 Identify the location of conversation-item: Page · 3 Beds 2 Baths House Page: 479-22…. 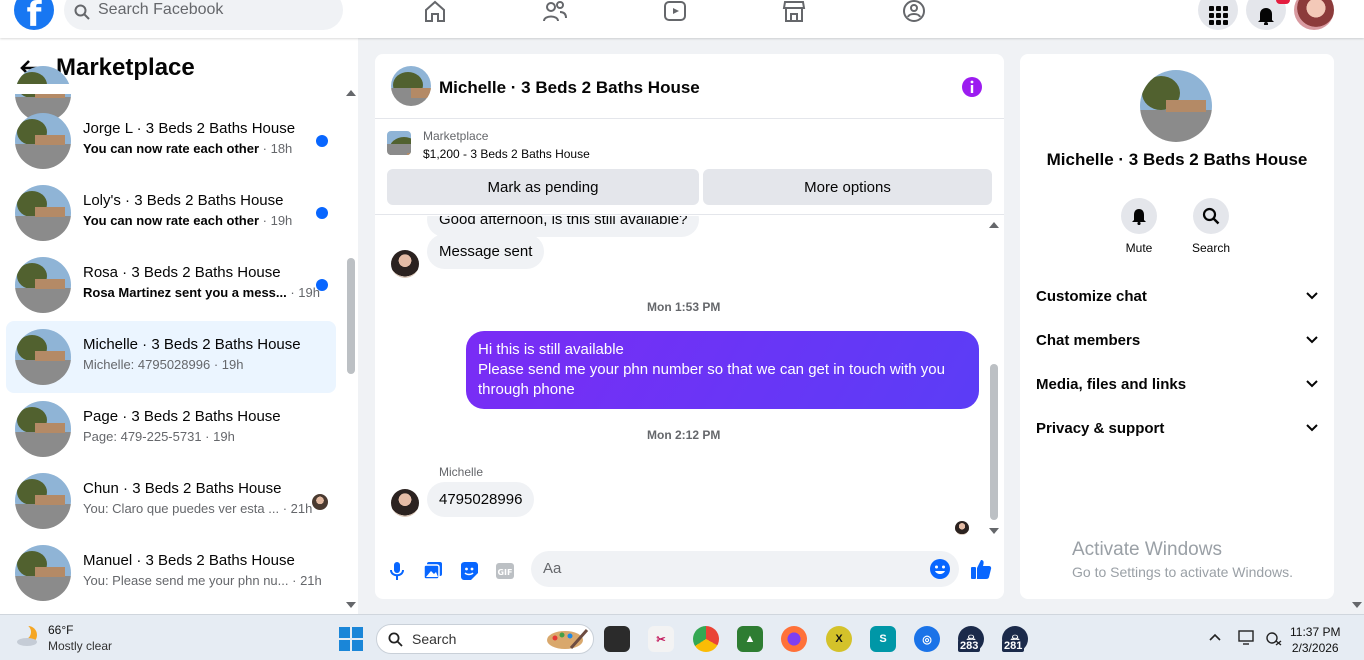
(171, 429).